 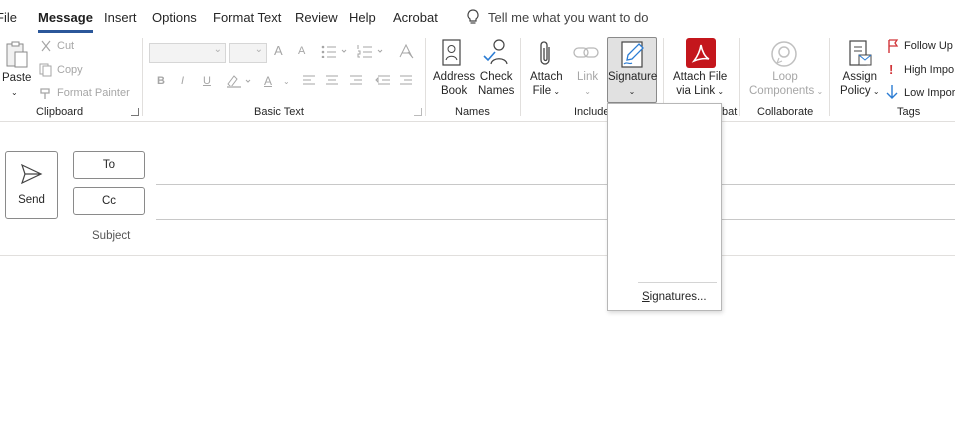 What do you see at coordinates (357, 81) in the screenshot?
I see `alignment-icons` at bounding box center [357, 81].